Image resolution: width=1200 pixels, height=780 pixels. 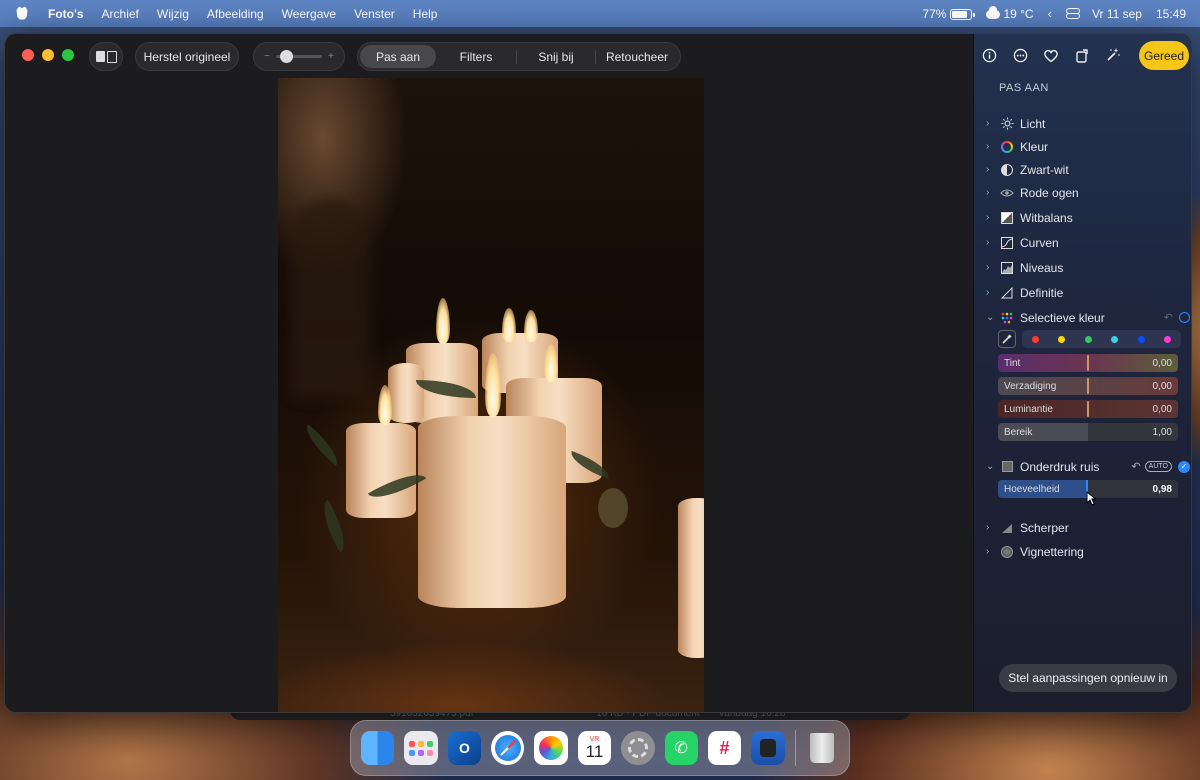 I want to click on adjust-item-kleur: › Kleur, so click(x=1088, y=146).